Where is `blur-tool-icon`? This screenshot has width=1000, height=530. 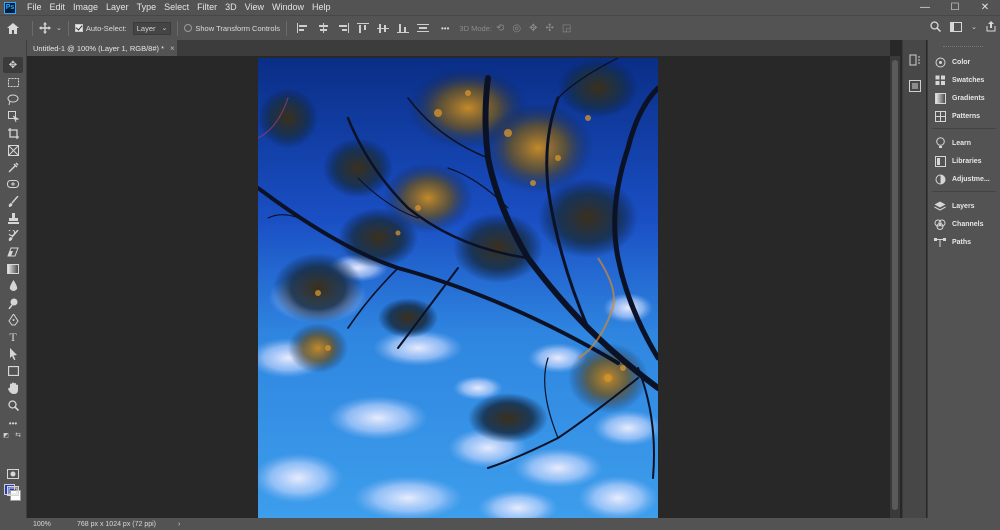
blur-tool-icon is located at coordinates (13, 286).